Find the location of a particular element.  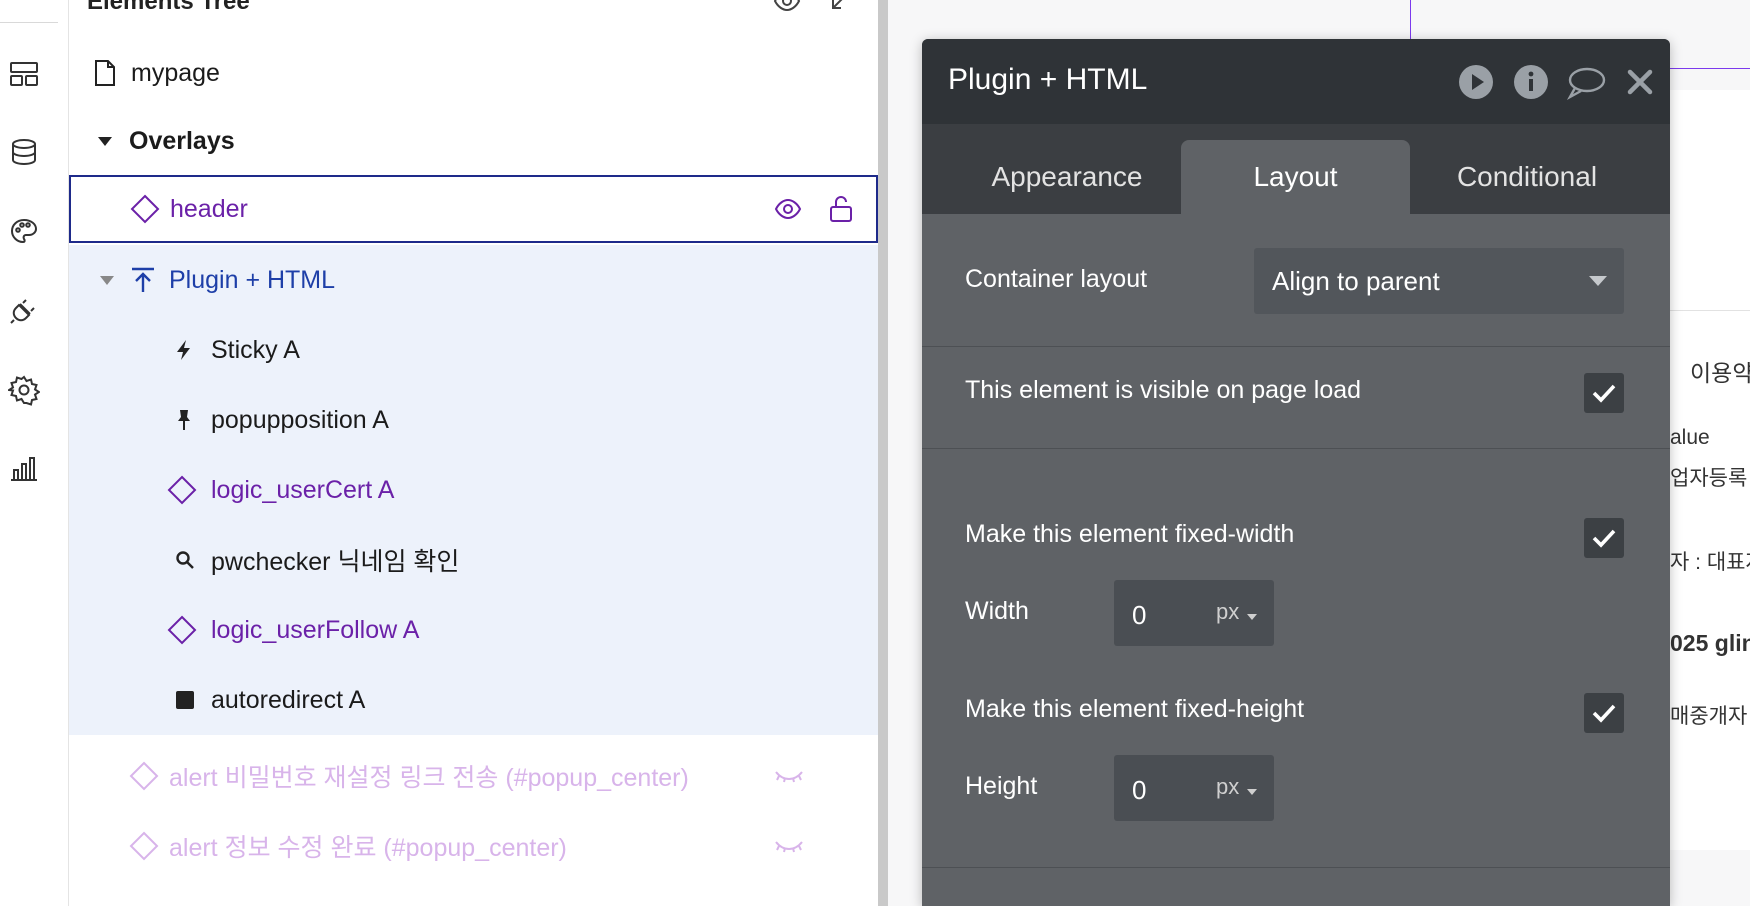

sticky-element-icon is located at coordinates (144, 280).